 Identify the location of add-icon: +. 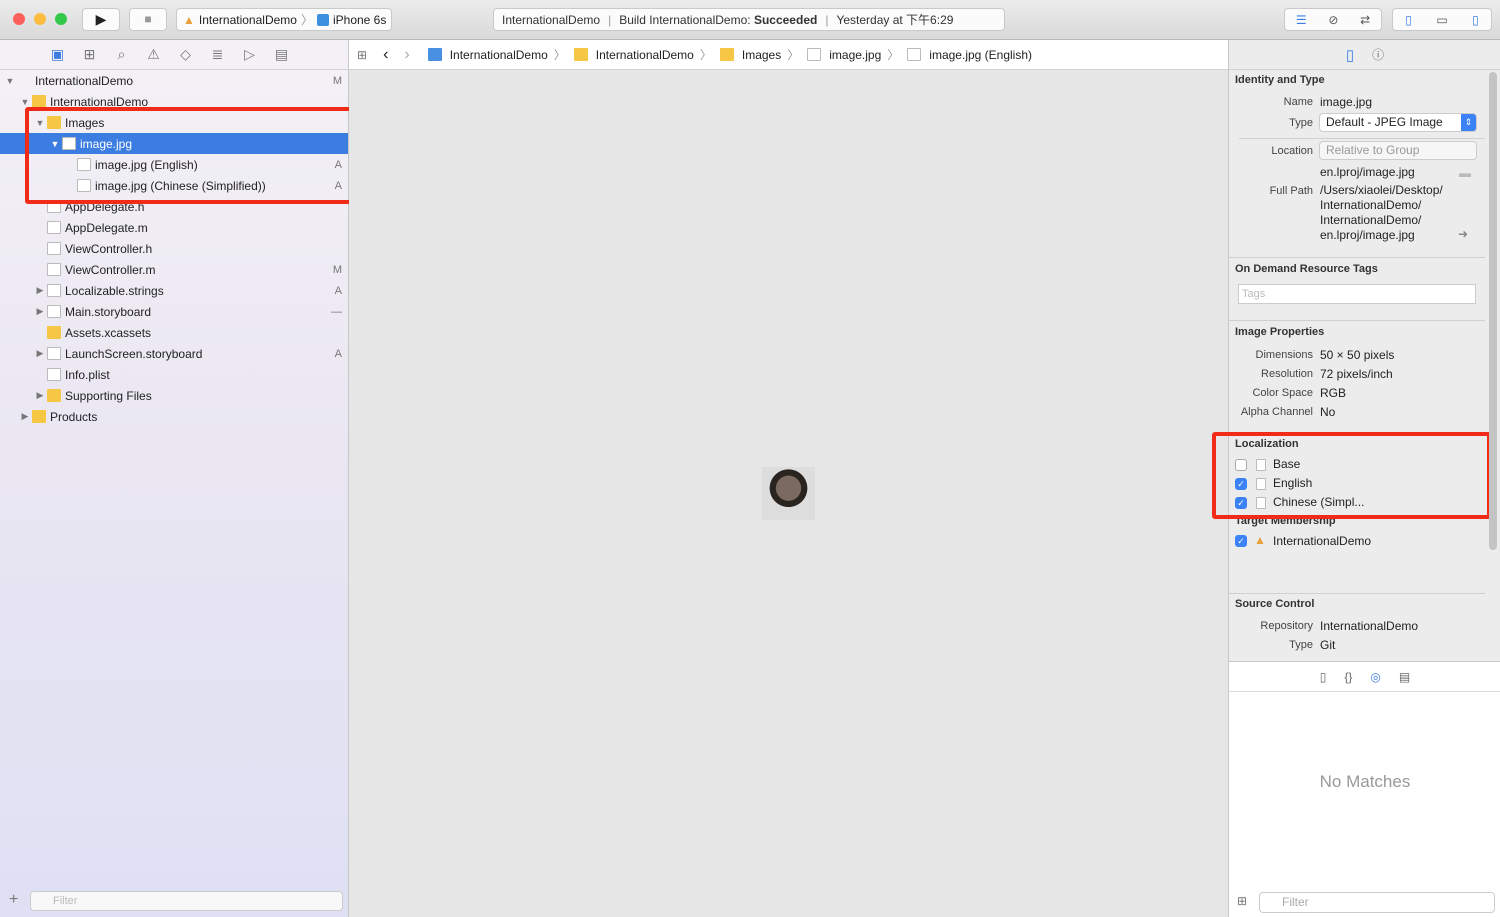
(13, 900).